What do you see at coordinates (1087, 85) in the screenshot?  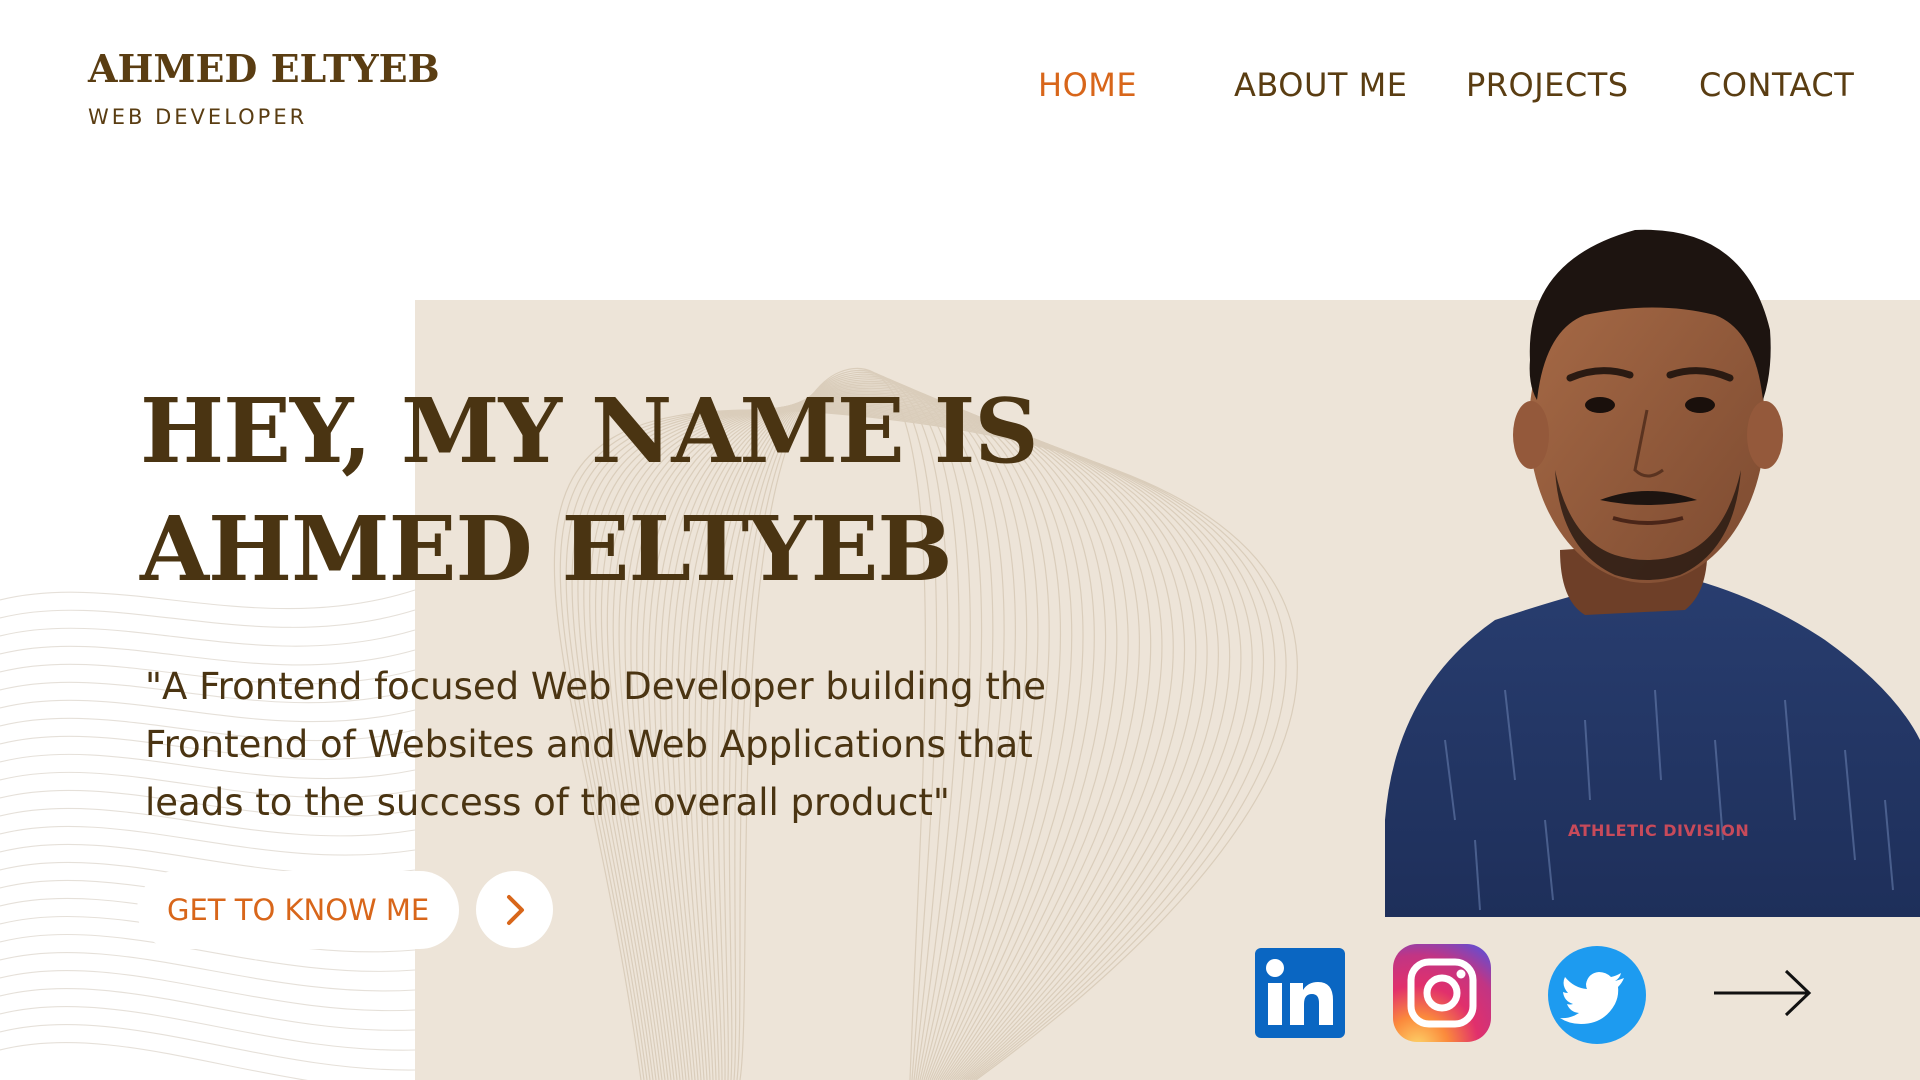 I see `nav-home: HOME` at bounding box center [1087, 85].